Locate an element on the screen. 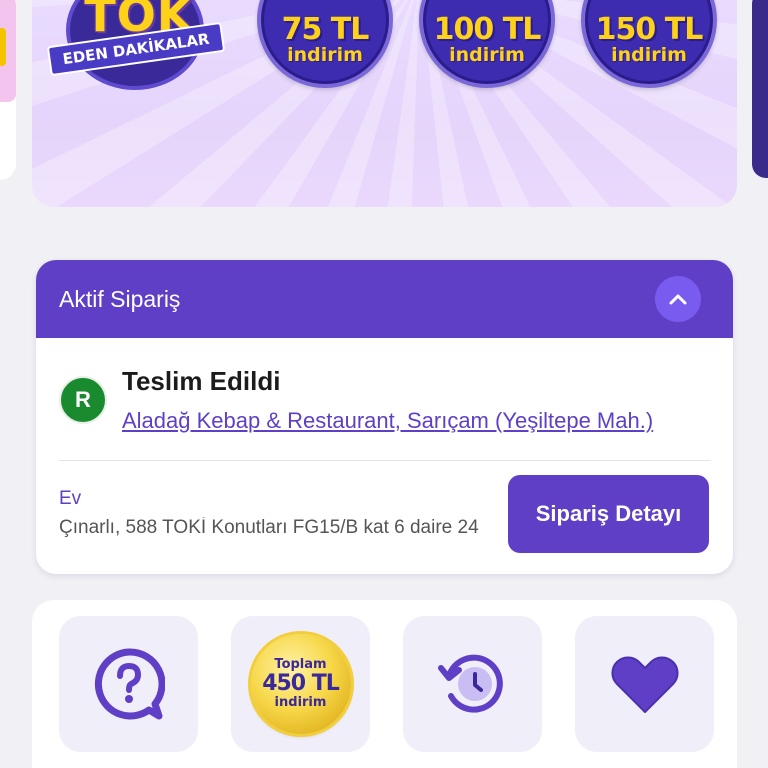 Image resolution: width=768 pixels, height=768 pixels. address-label: Ev is located at coordinates (70, 498).